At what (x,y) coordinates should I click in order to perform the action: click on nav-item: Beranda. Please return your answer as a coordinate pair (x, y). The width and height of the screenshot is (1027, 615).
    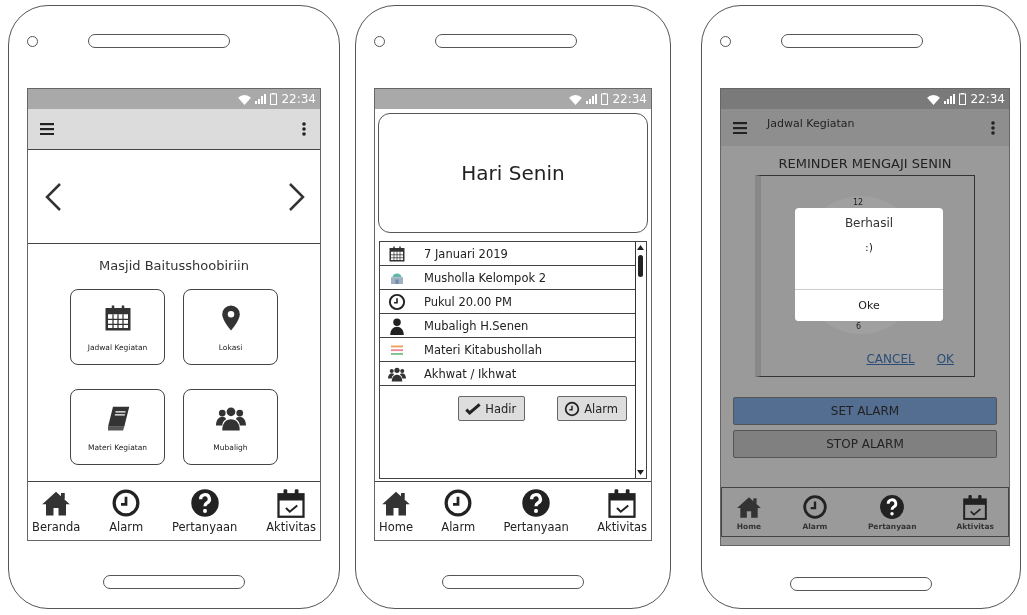
    Looking at the image, I should click on (56, 511).